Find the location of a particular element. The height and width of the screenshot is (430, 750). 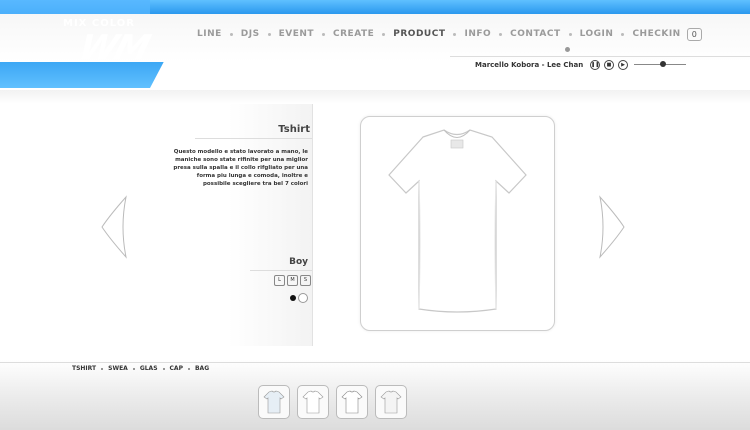

bottom-rule is located at coordinates (375, 362).